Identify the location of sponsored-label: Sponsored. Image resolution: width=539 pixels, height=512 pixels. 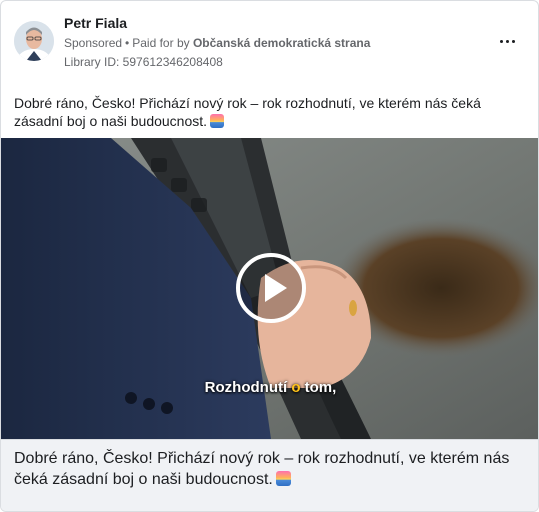
(93, 43).